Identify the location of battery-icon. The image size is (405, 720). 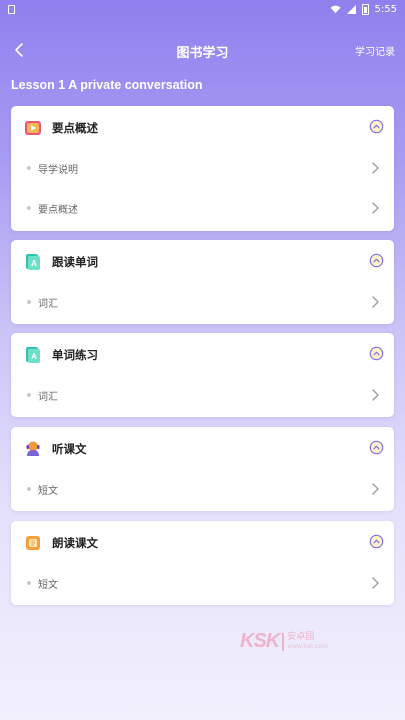
(365, 9).